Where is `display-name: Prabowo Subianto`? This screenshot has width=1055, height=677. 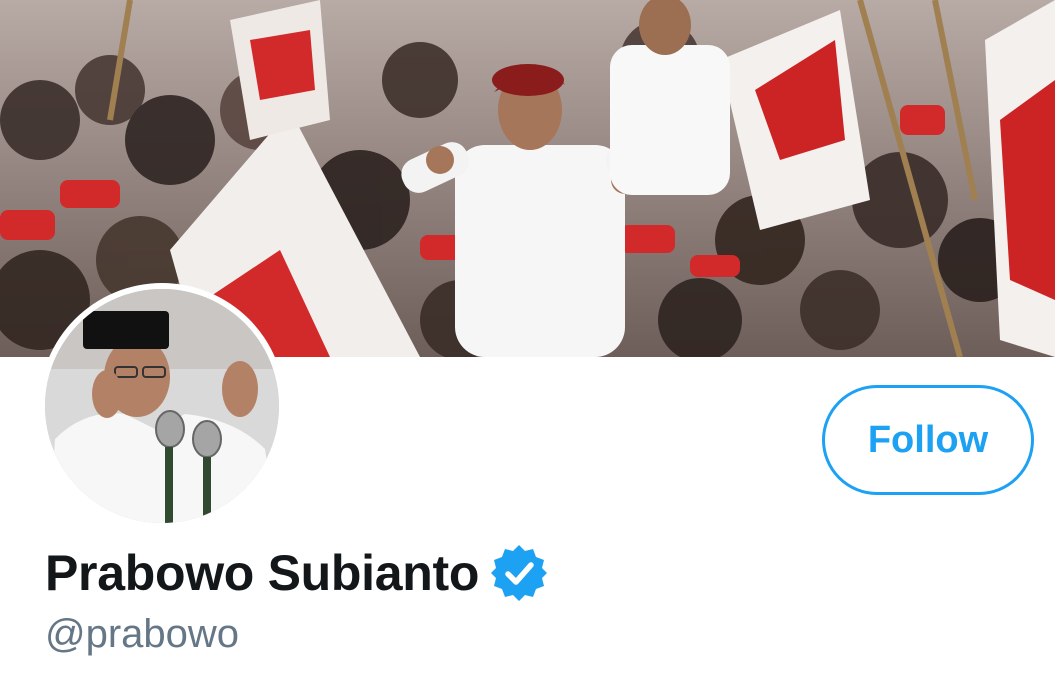 display-name: Prabowo Subianto is located at coordinates (262, 573).